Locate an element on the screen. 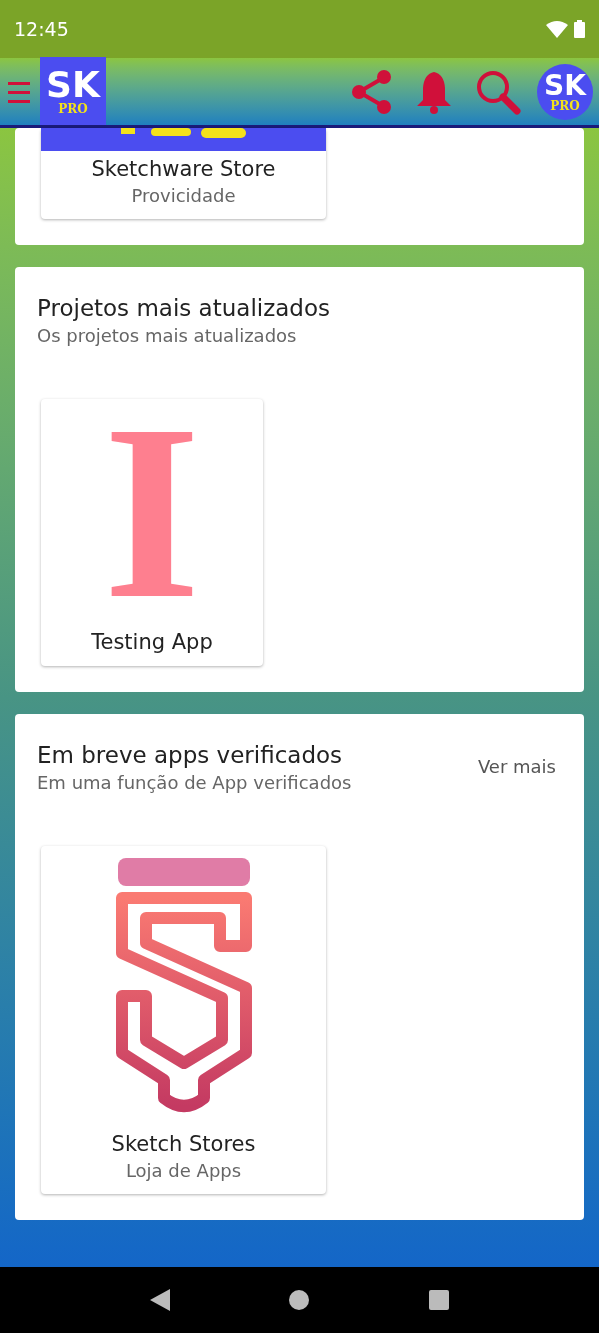 This screenshot has height=1333, width=599. app-category: Loja de Apps is located at coordinates (183, 1171).